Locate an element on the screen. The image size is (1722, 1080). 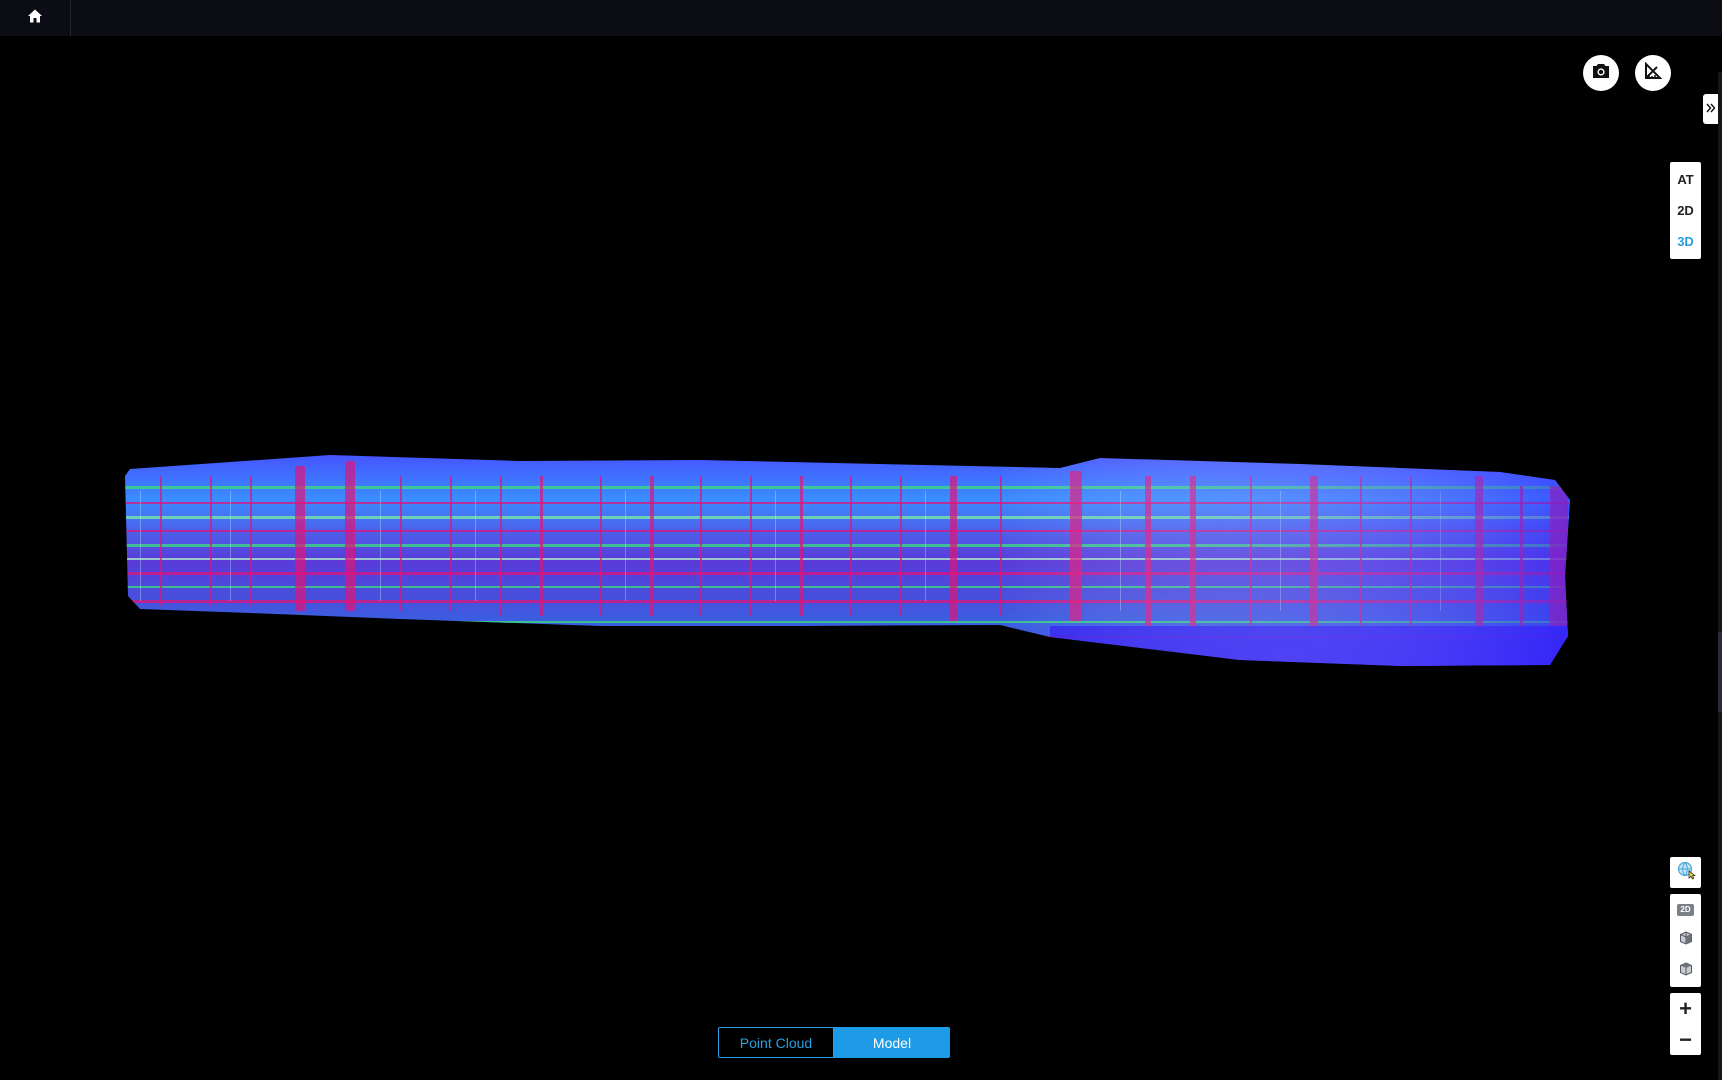
plus-icon: + is located at coordinates (1685, 1008).